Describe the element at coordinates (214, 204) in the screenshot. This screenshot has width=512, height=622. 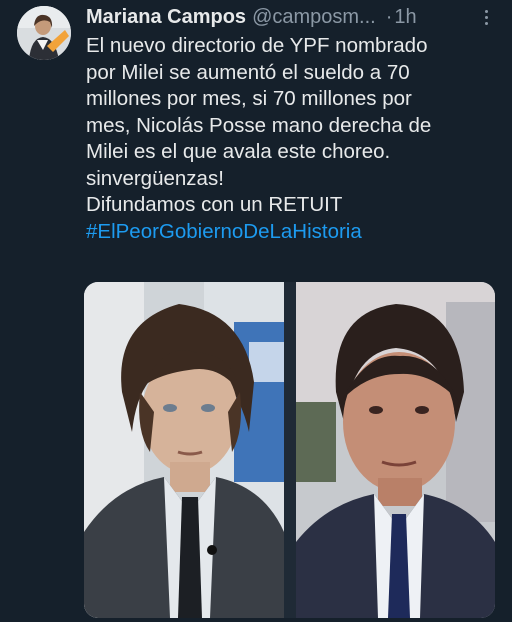
I see `tweet-line: Difundamos con un RETUIT` at that location.